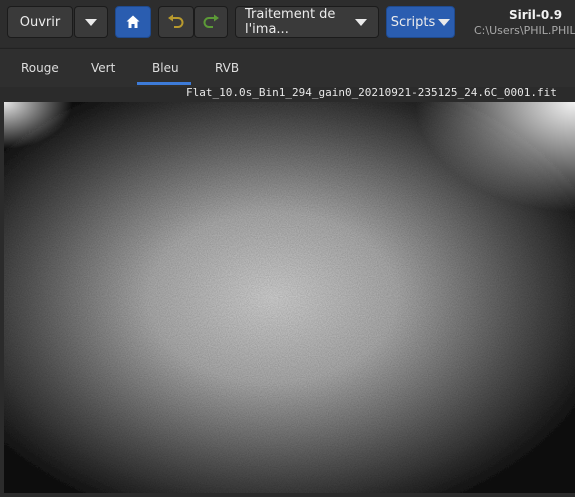 The image size is (575, 497). I want to click on open-menu-button, so click(91, 22).